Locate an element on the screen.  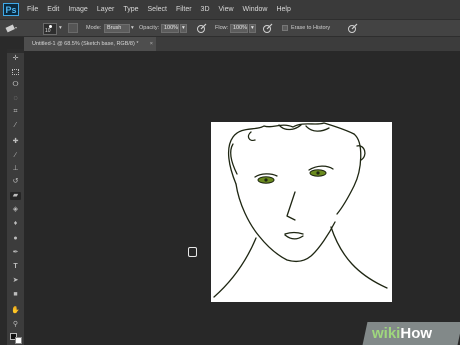
menu-file: File is located at coordinates (32, 9).